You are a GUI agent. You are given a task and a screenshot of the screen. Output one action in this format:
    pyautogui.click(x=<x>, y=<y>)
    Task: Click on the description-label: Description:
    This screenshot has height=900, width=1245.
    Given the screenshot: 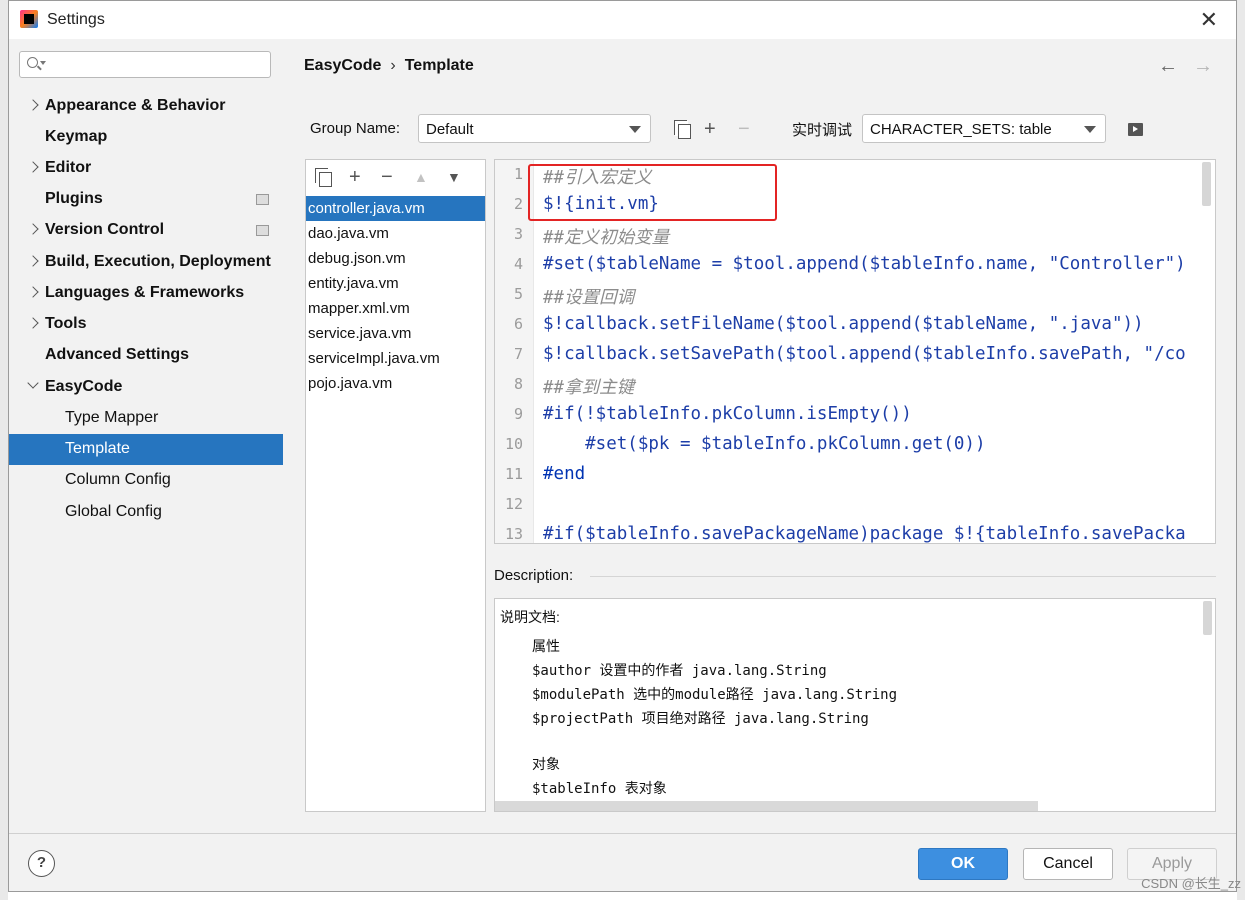 What is the action you would take?
    pyautogui.click(x=534, y=575)
    